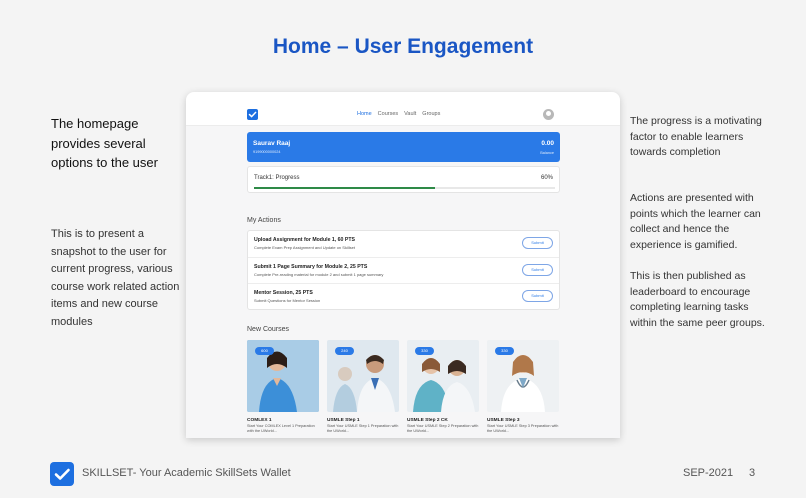 The width and height of the screenshot is (806, 498). I want to click on footer-brand: SKILLSET- Your Academic SkillSets Wallet, so click(186, 473).